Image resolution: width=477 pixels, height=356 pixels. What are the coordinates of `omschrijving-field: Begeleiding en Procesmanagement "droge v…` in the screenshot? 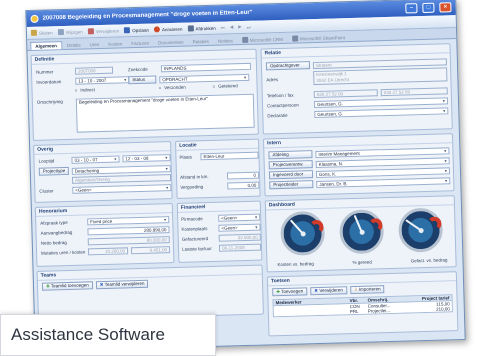 It's located at (165, 113).